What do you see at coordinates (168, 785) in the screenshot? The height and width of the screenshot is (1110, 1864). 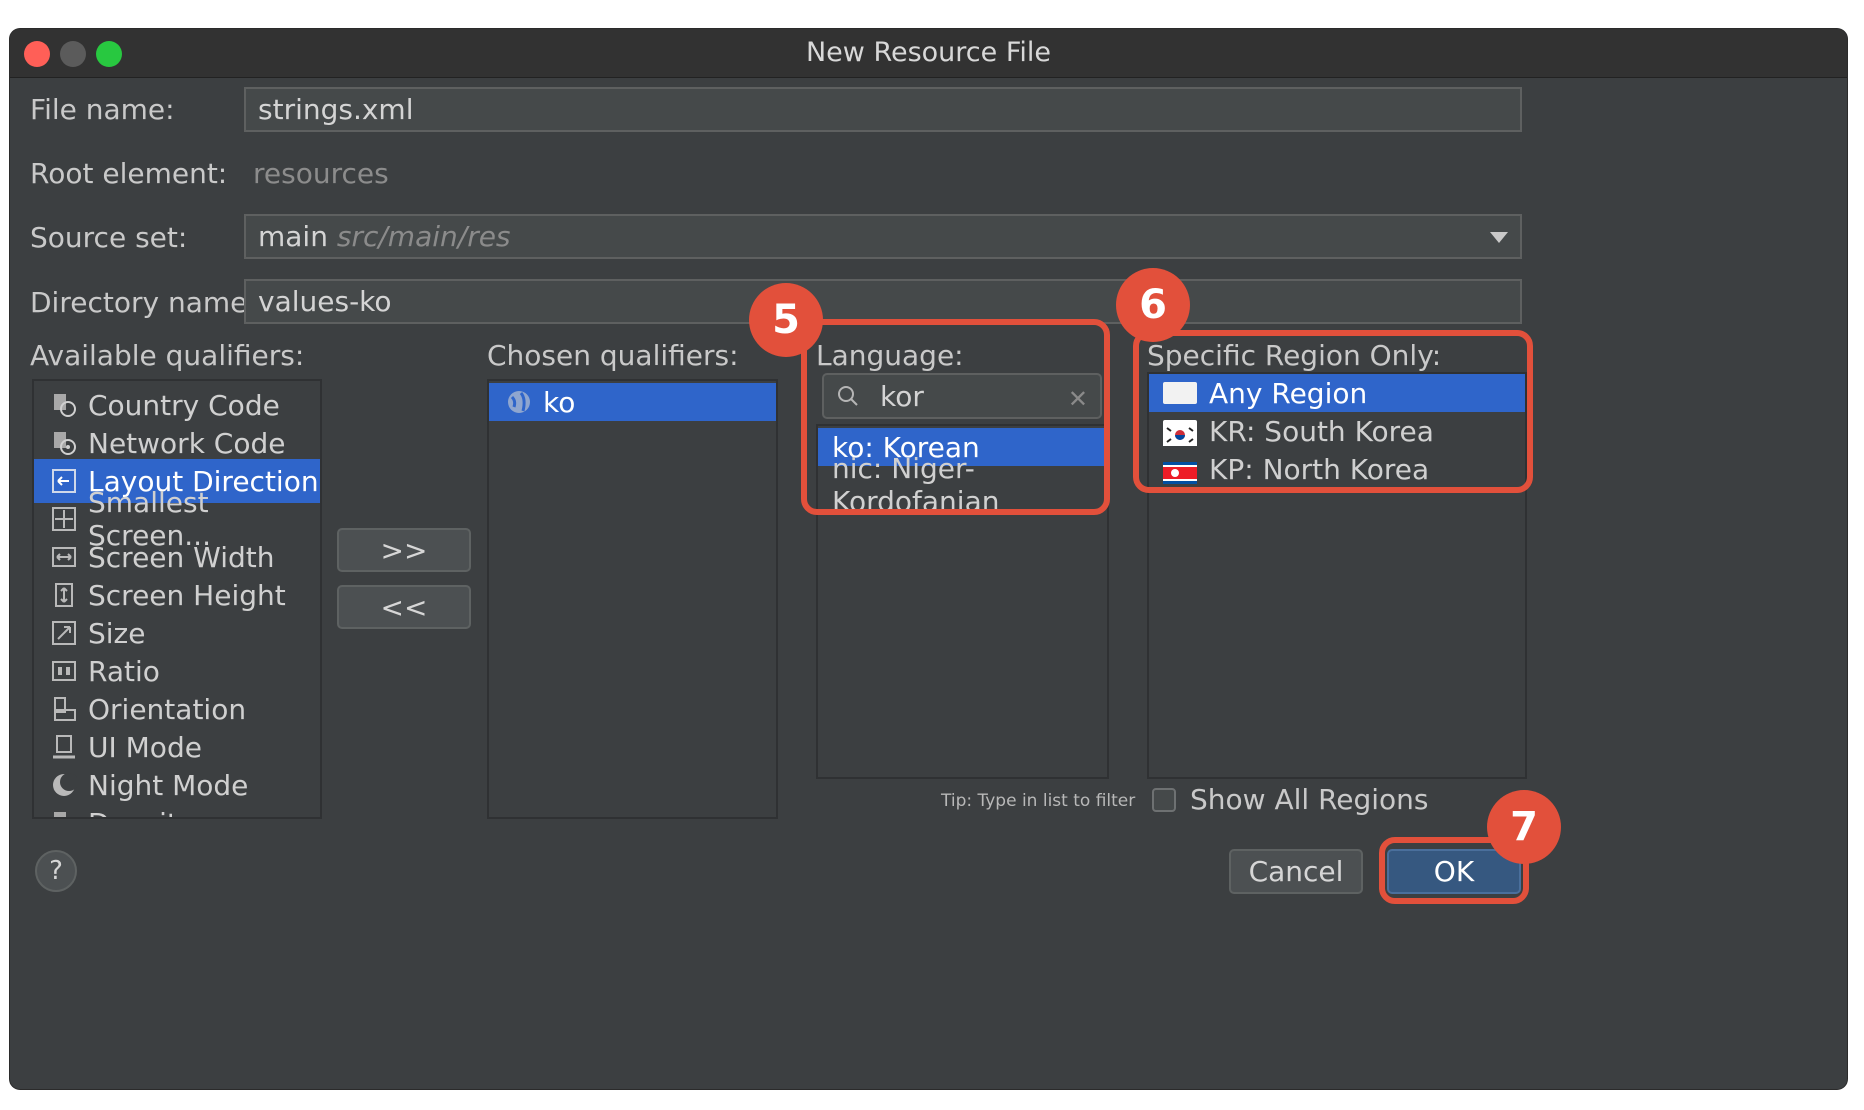 I see `qualifier-label: Night Mode` at bounding box center [168, 785].